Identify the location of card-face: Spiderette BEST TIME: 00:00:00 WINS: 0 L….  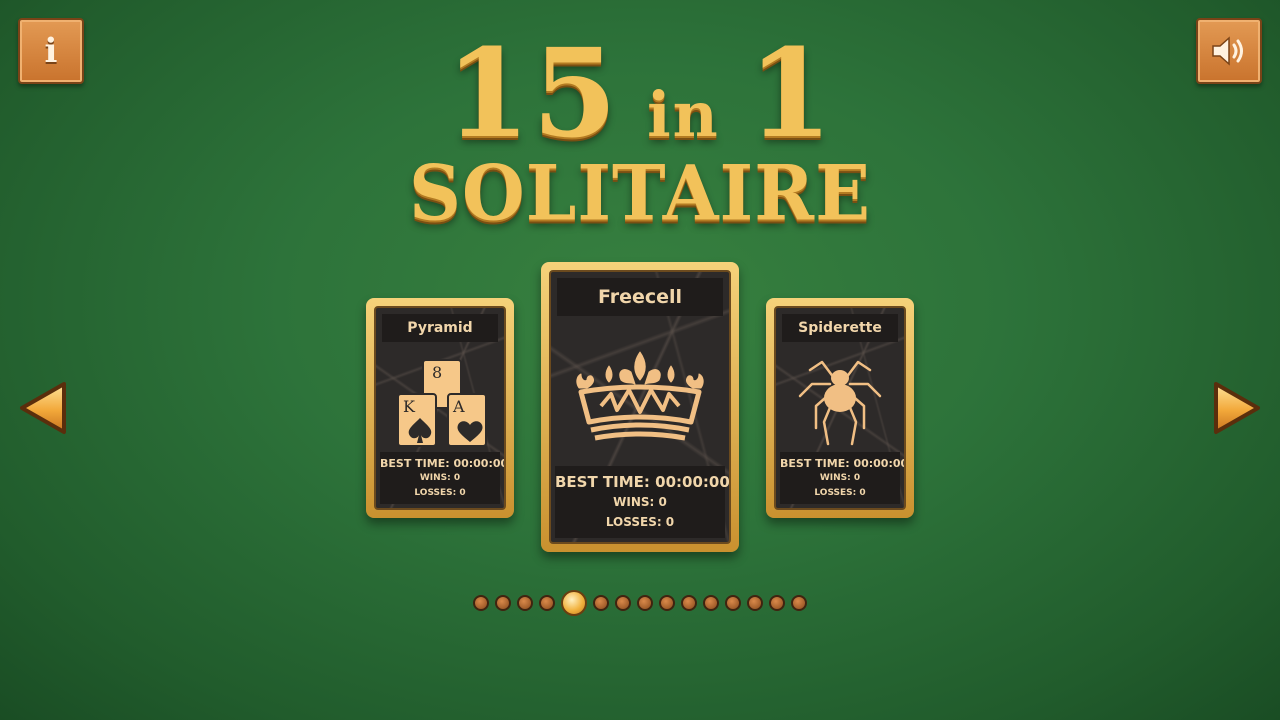
(840, 408).